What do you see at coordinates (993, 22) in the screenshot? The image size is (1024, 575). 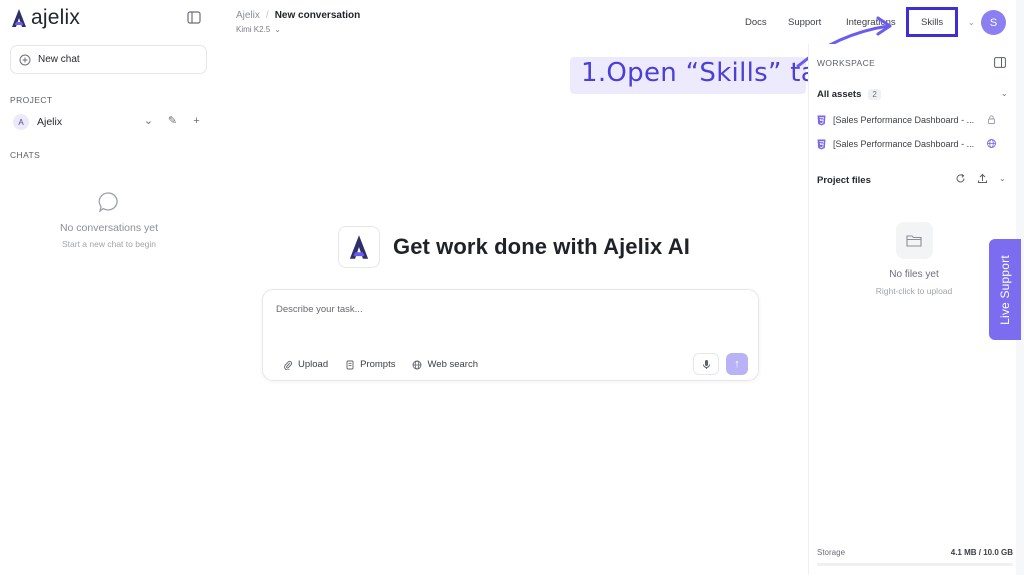 I see `user-avatar: S` at bounding box center [993, 22].